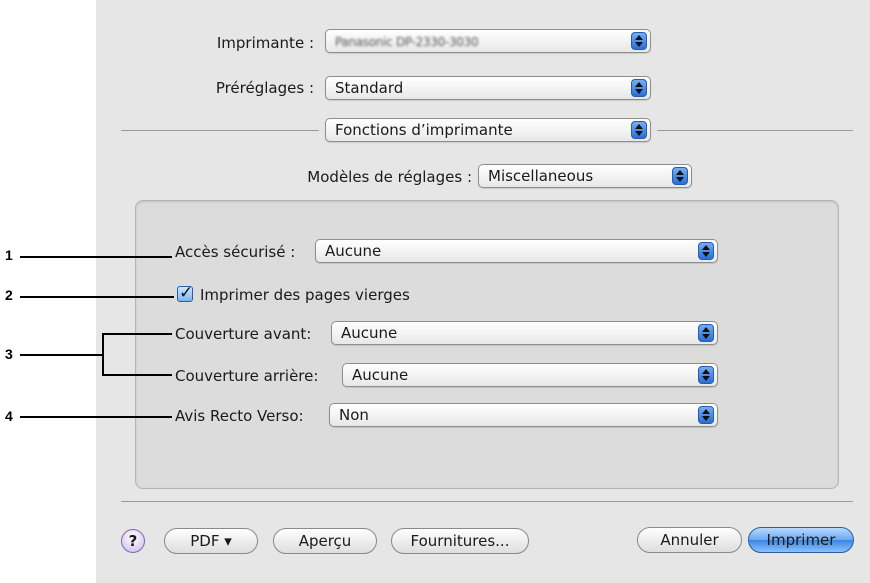  Describe the element at coordinates (235, 252) in the screenshot. I see `secure-access-label: Accès sécurisé :` at that location.